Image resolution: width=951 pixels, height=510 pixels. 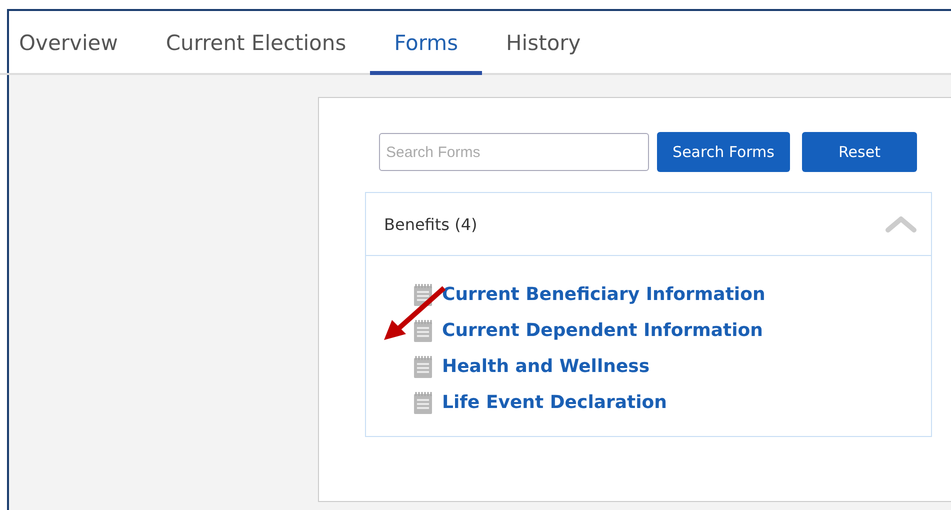 What do you see at coordinates (256, 43) in the screenshot?
I see `tab: Current Elections` at bounding box center [256, 43].